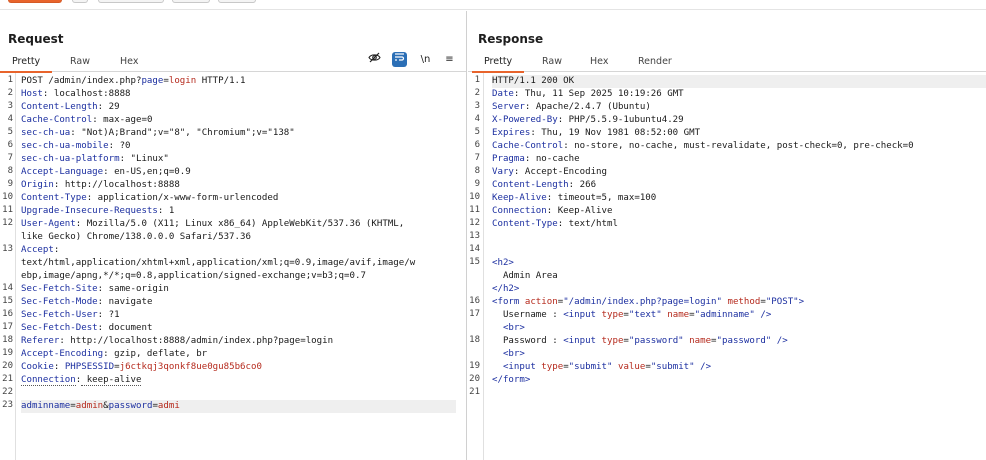 This screenshot has height=460, width=986. Describe the element at coordinates (585, 185) in the screenshot. I see `header-value: 266` at that location.